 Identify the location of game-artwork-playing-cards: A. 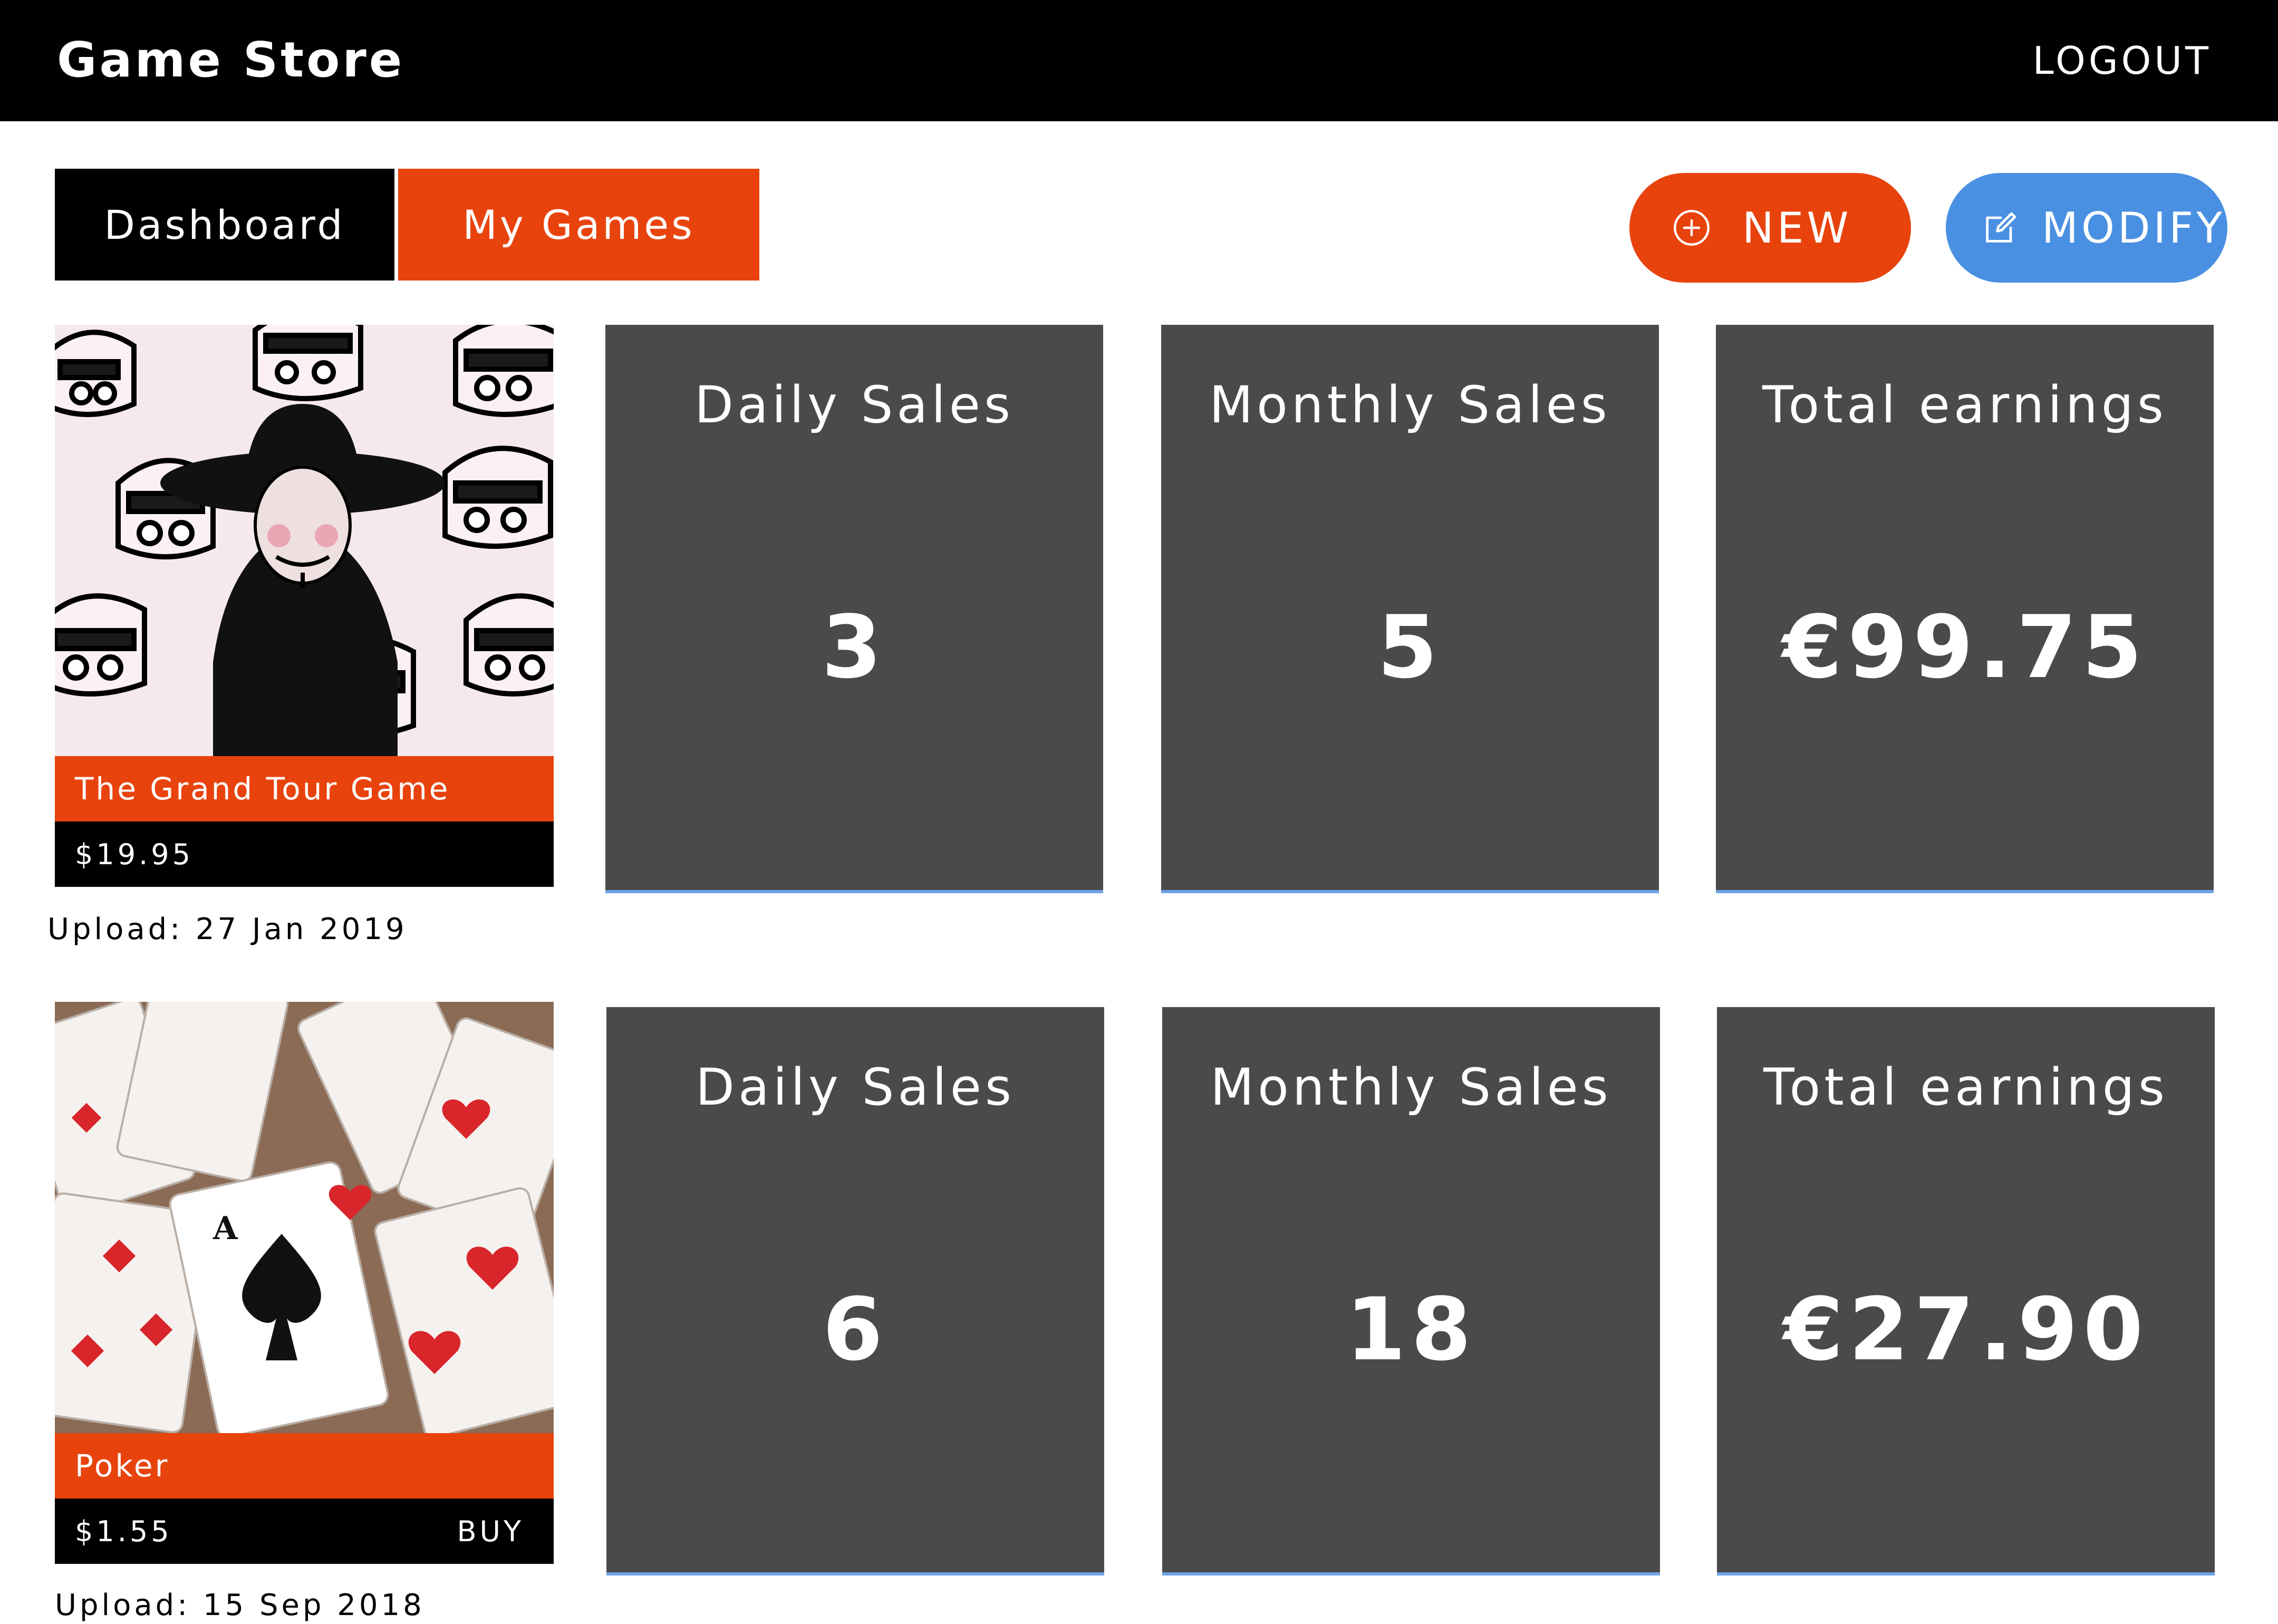
(304, 1217).